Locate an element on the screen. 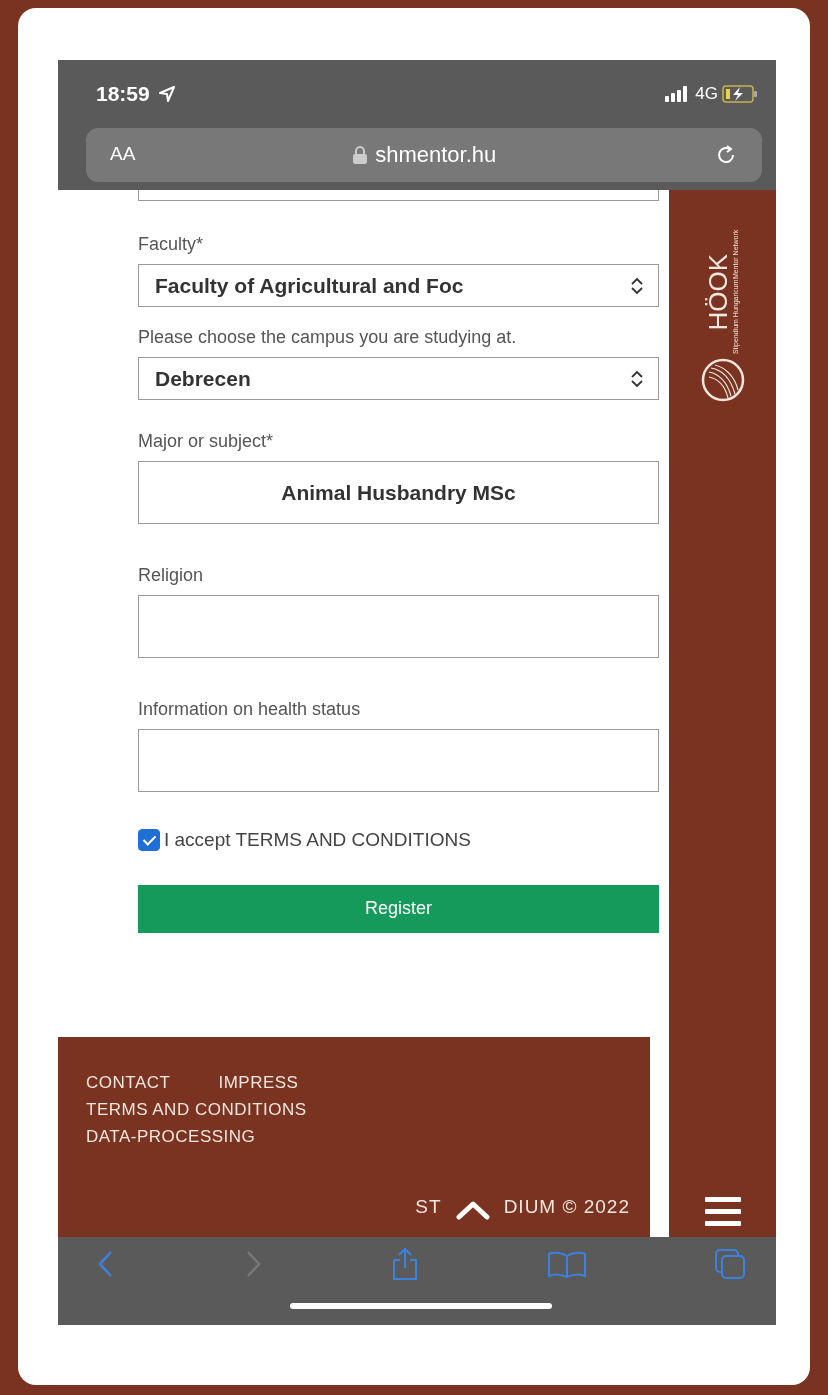 The image size is (828, 1395). footer-link: IMPRESS is located at coordinates (258, 1082).